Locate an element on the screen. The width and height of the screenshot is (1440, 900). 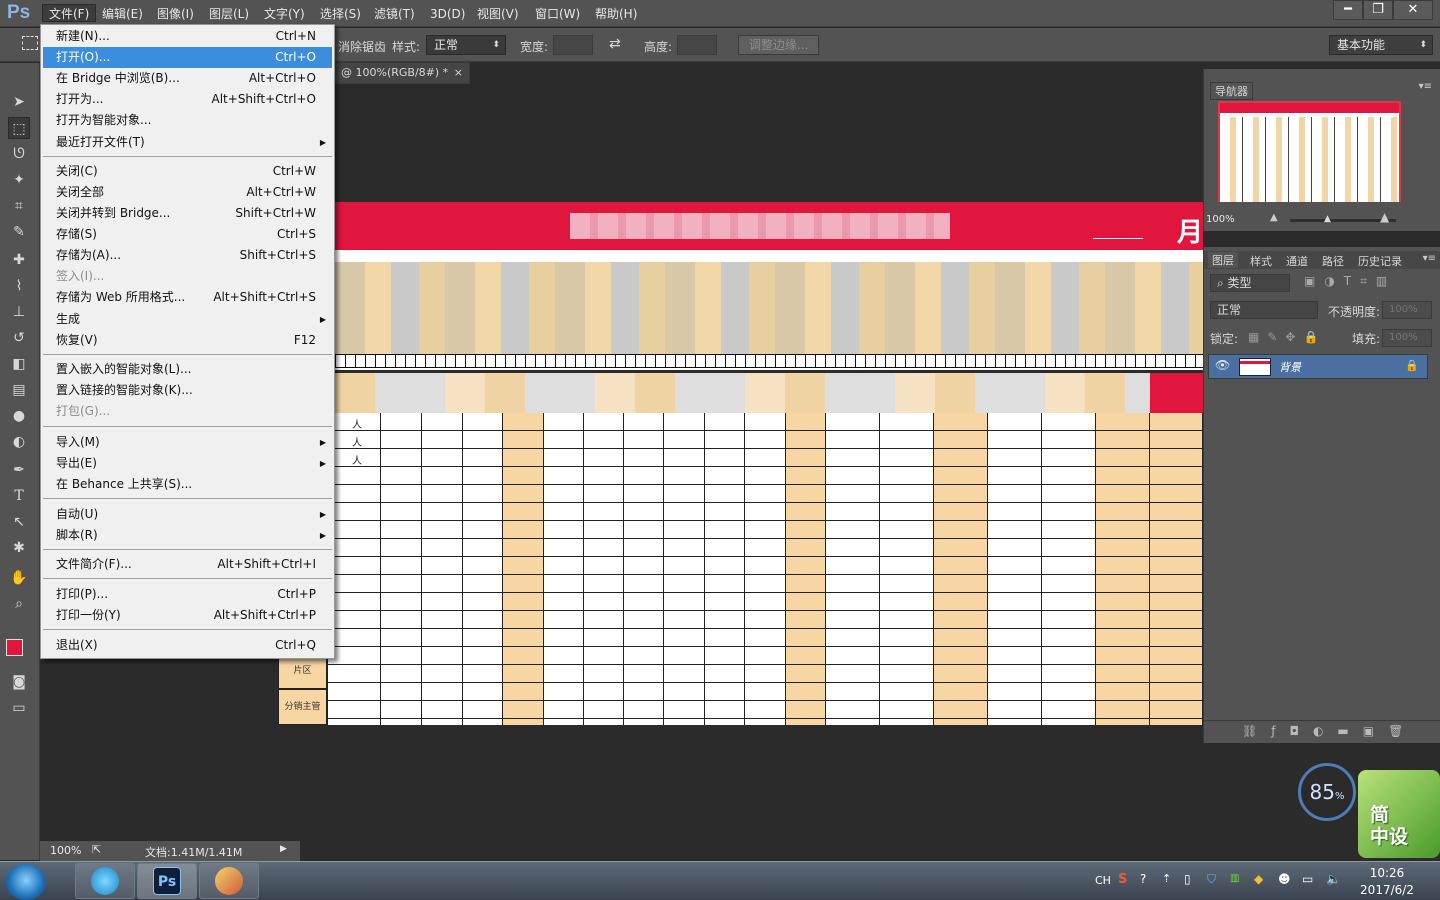
menu-item-recent-files: 最近打开文件(T) ▶ is located at coordinates (187, 142).